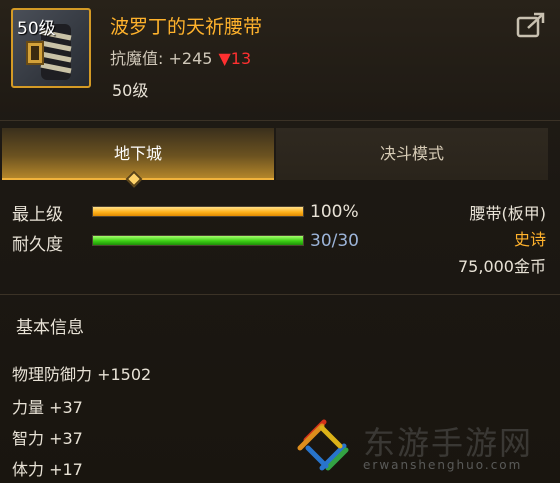  I want to click on watermark-logo-icon, so click(323, 445).